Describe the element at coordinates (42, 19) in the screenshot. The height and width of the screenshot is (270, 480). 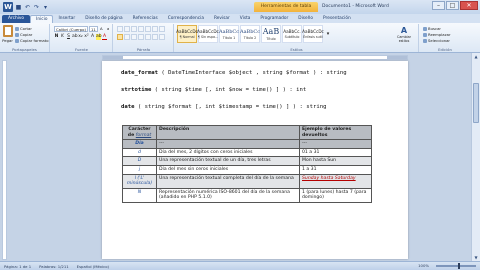
I see `tab-home: Inicio` at that location.